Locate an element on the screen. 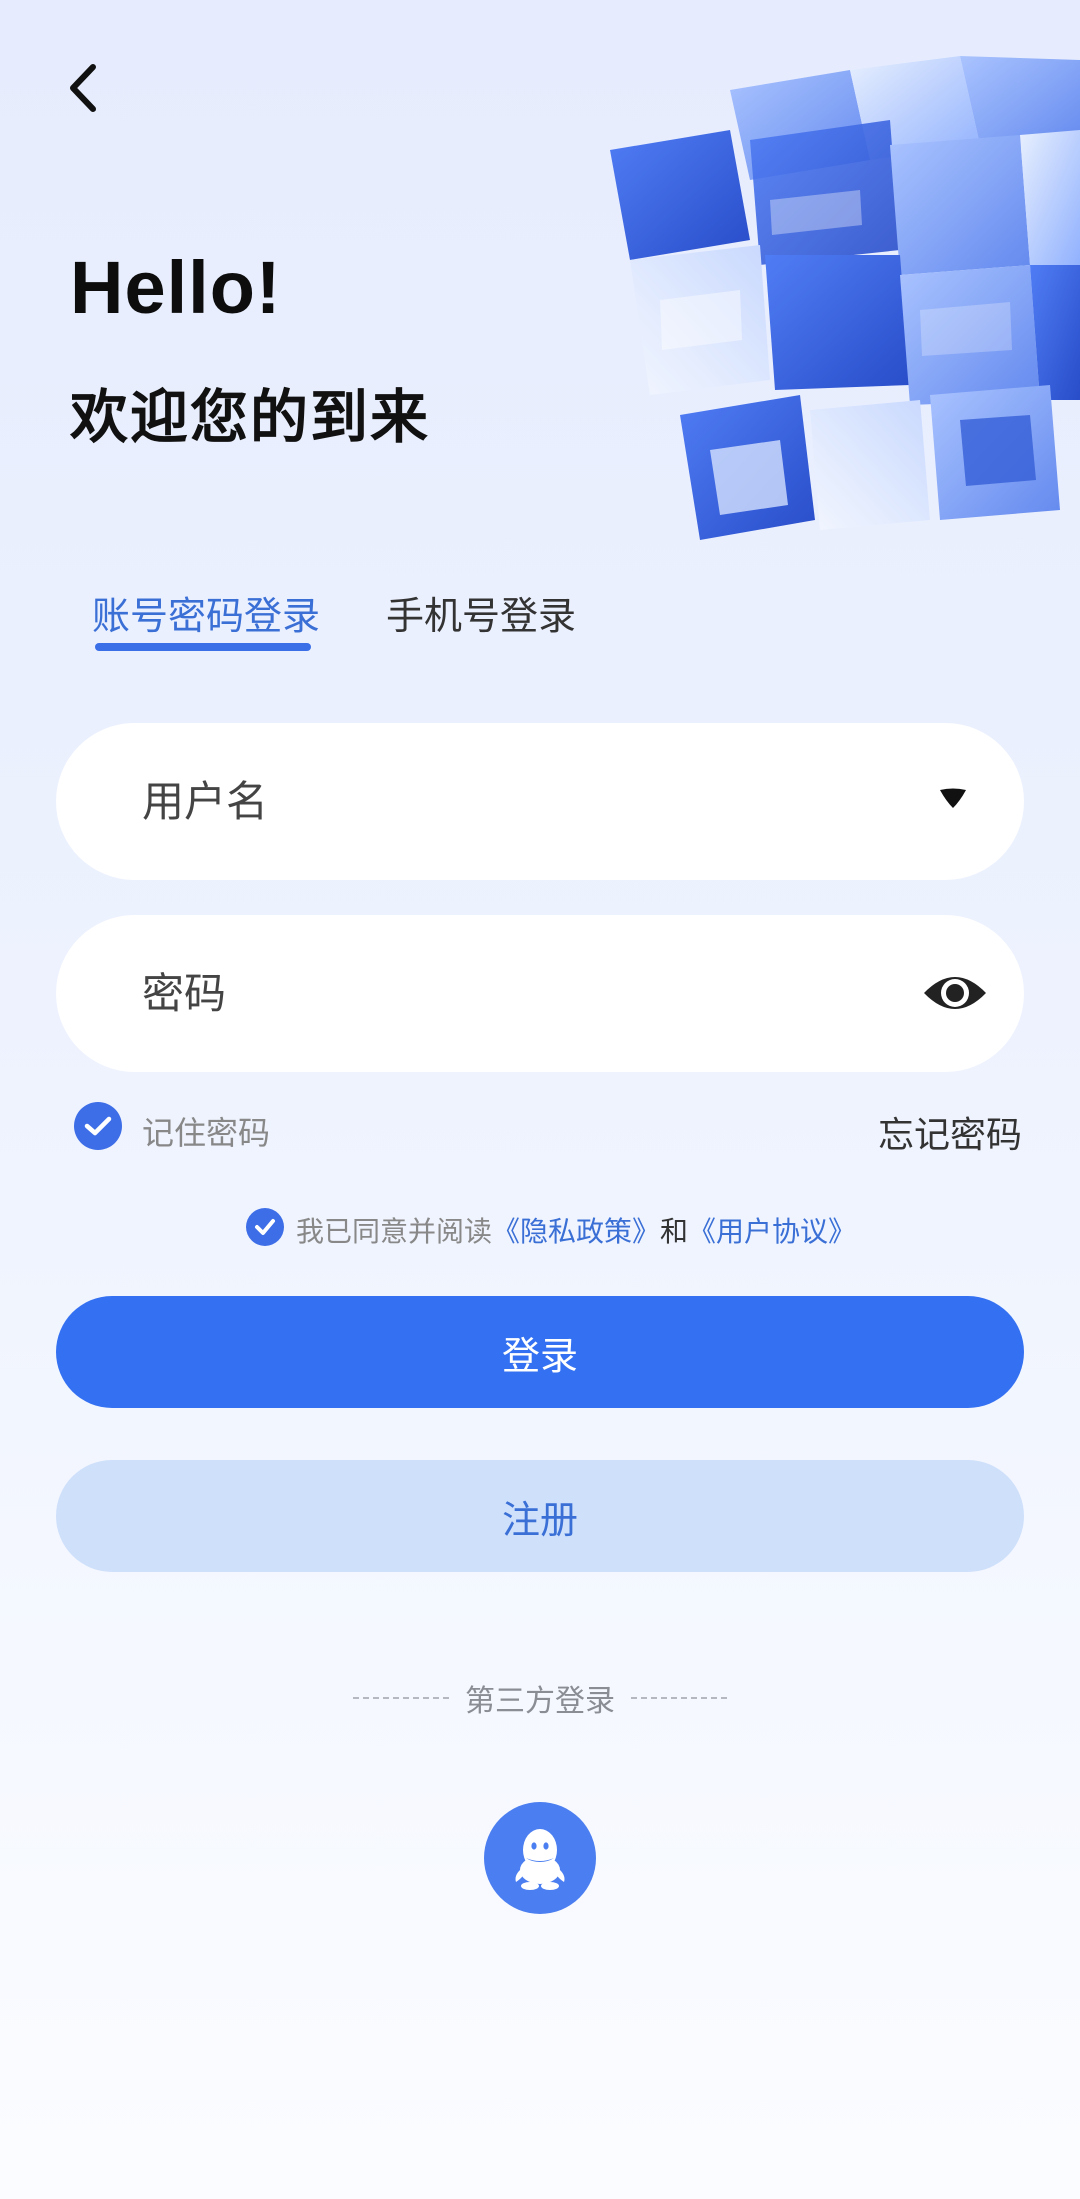  chevron-left-icon is located at coordinates (83, 88).